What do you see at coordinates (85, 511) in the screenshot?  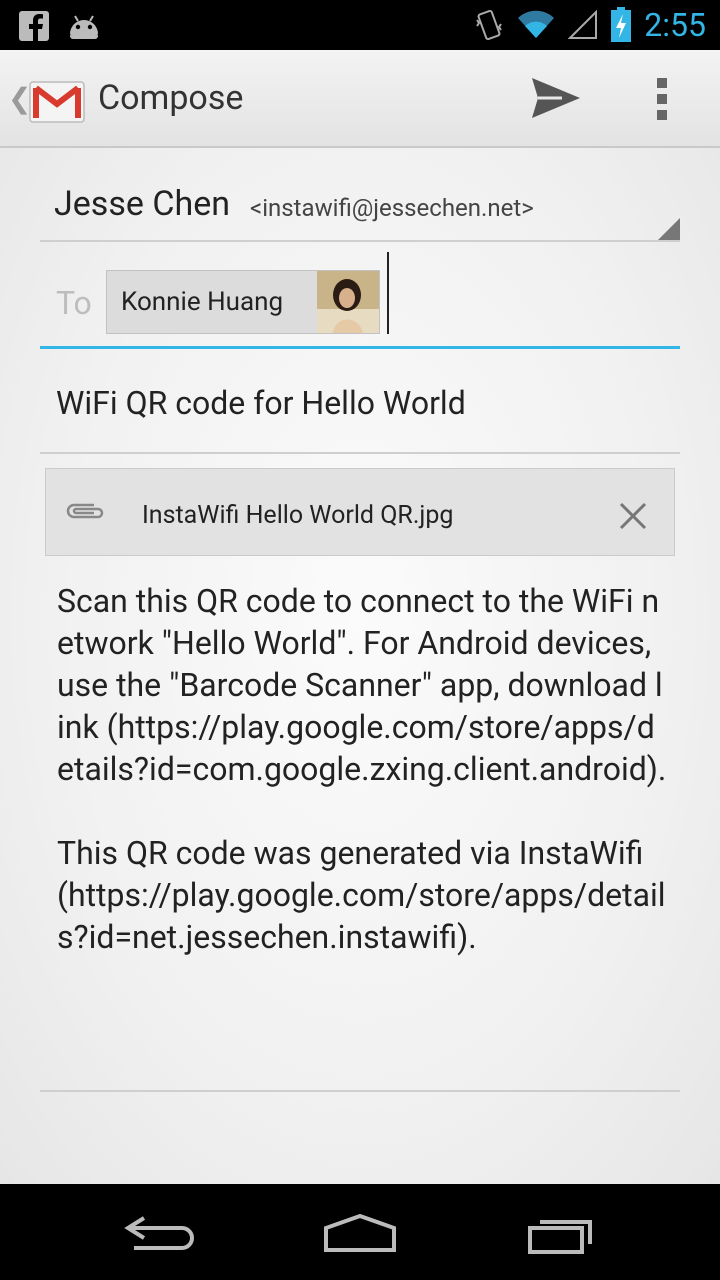 I see `paperclip-icon` at bounding box center [85, 511].